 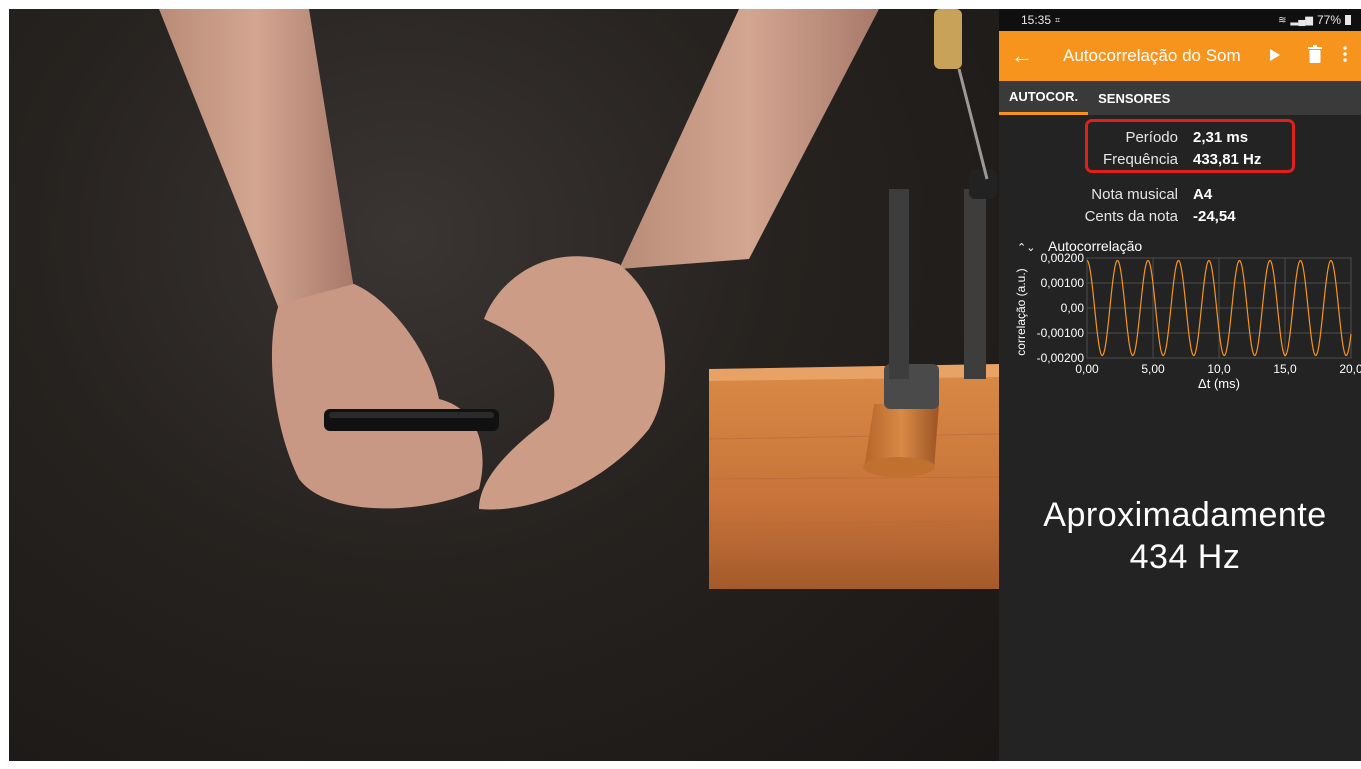 I want to click on delete-icon, so click(x=1315, y=56).